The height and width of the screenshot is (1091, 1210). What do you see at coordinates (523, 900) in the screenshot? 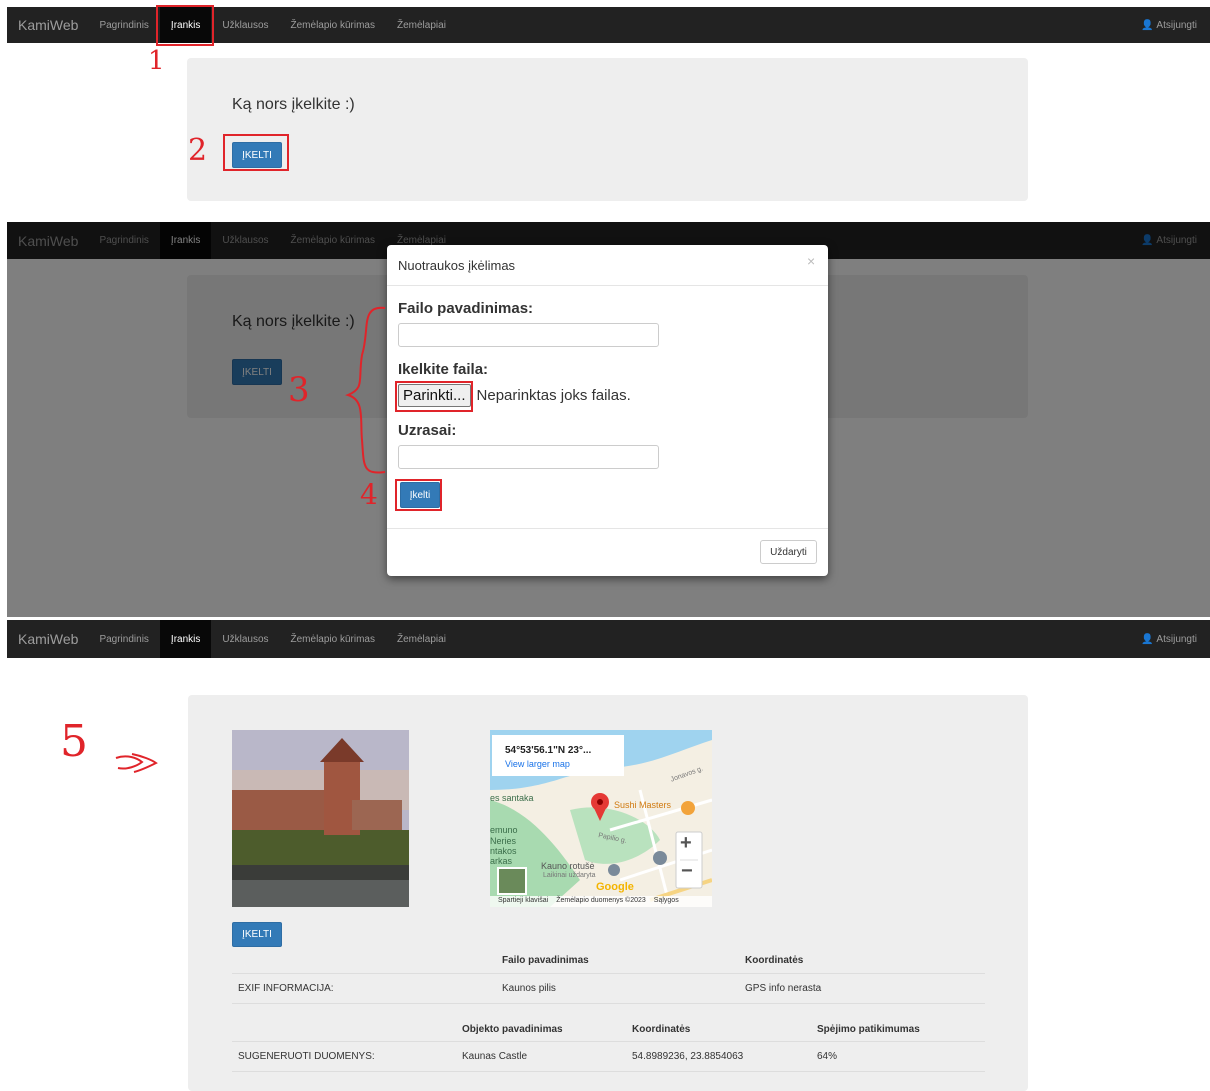
I see `map-shortcuts-link: Spartieji klavišai` at bounding box center [523, 900].